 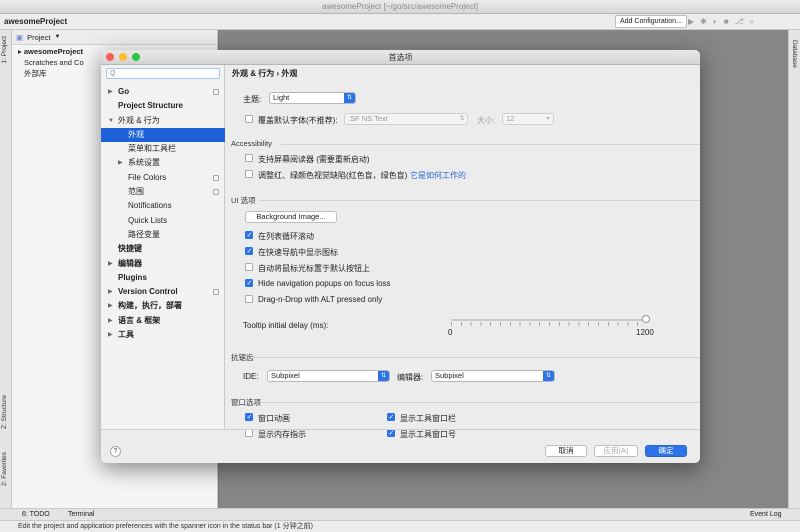 What do you see at coordinates (406, 119) in the screenshot?
I see `font-select: .SF NS Text ⇅` at bounding box center [406, 119].